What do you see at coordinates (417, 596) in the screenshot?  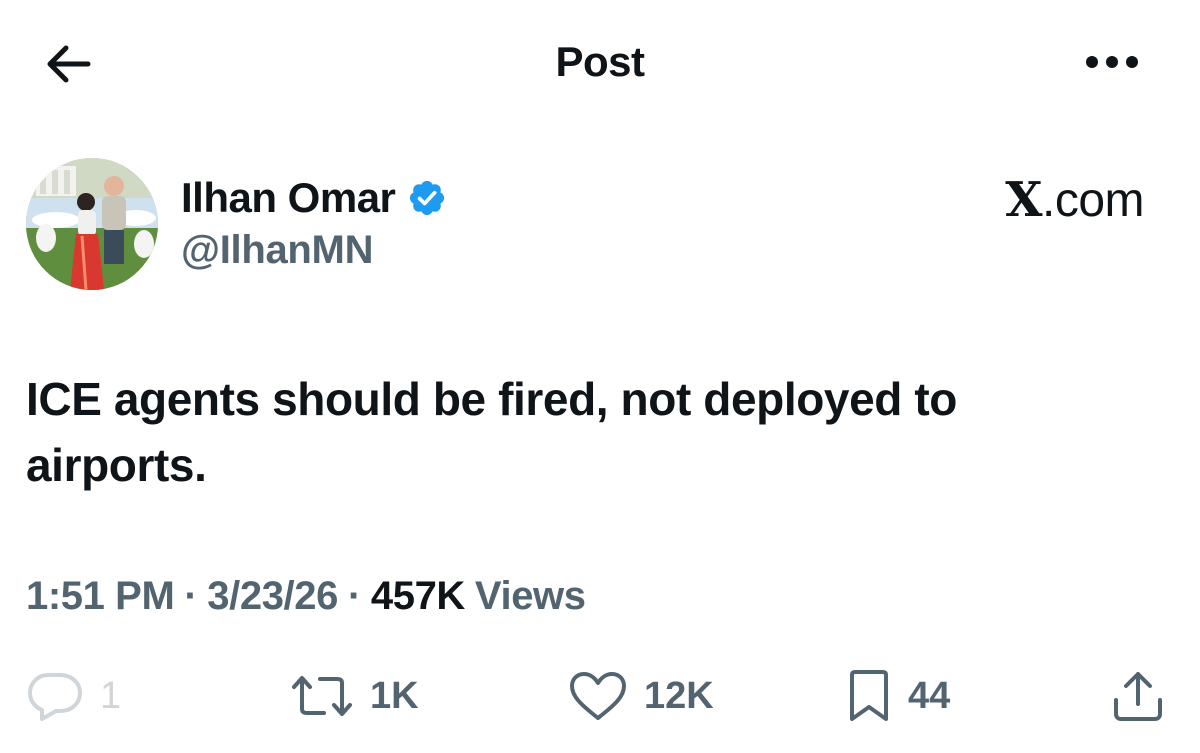 I see `views-count: 457K` at bounding box center [417, 596].